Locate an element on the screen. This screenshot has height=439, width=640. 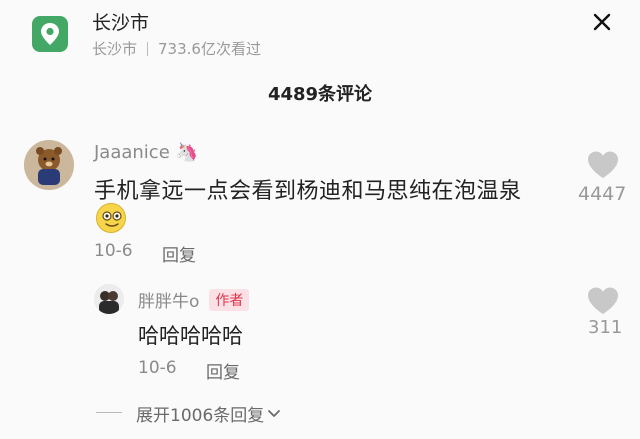
expand-replies-label: 展开1006条回复 is located at coordinates (200, 413).